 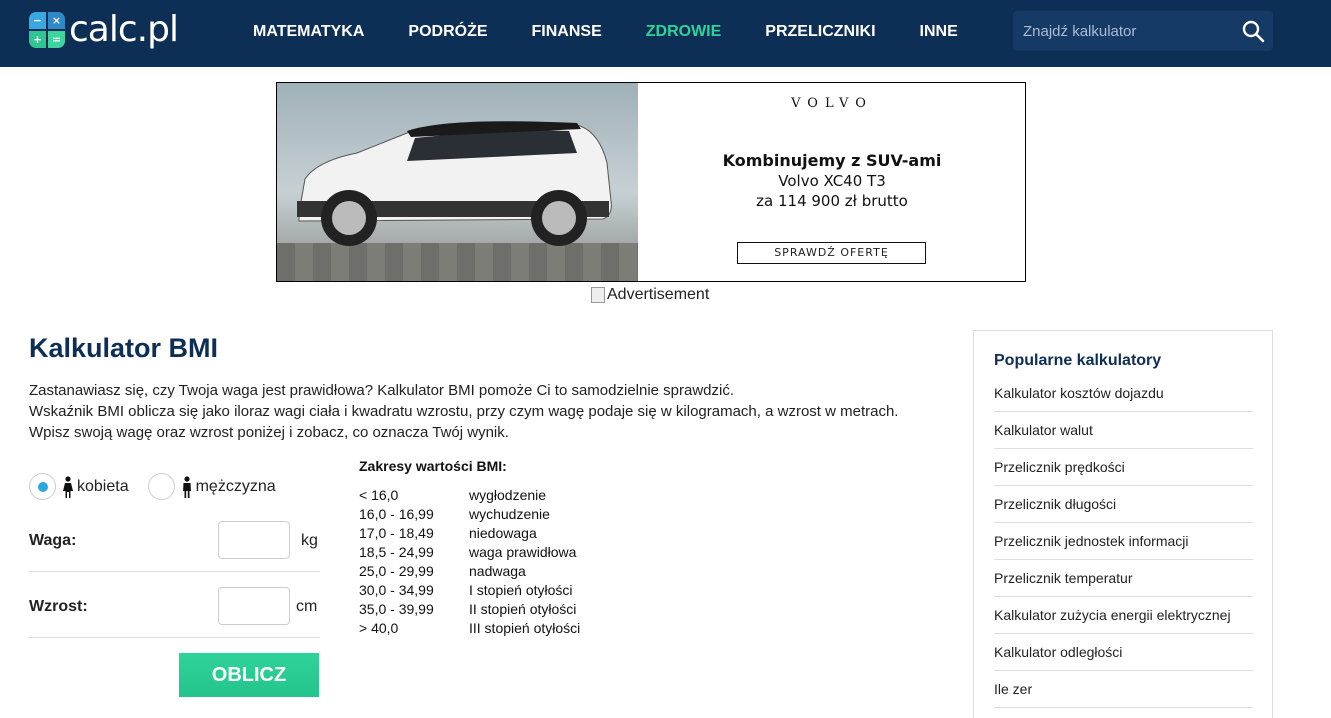 I want to click on sidebar-item-kalkulator-walut: Kalkulator walut, so click(x=1123, y=430).